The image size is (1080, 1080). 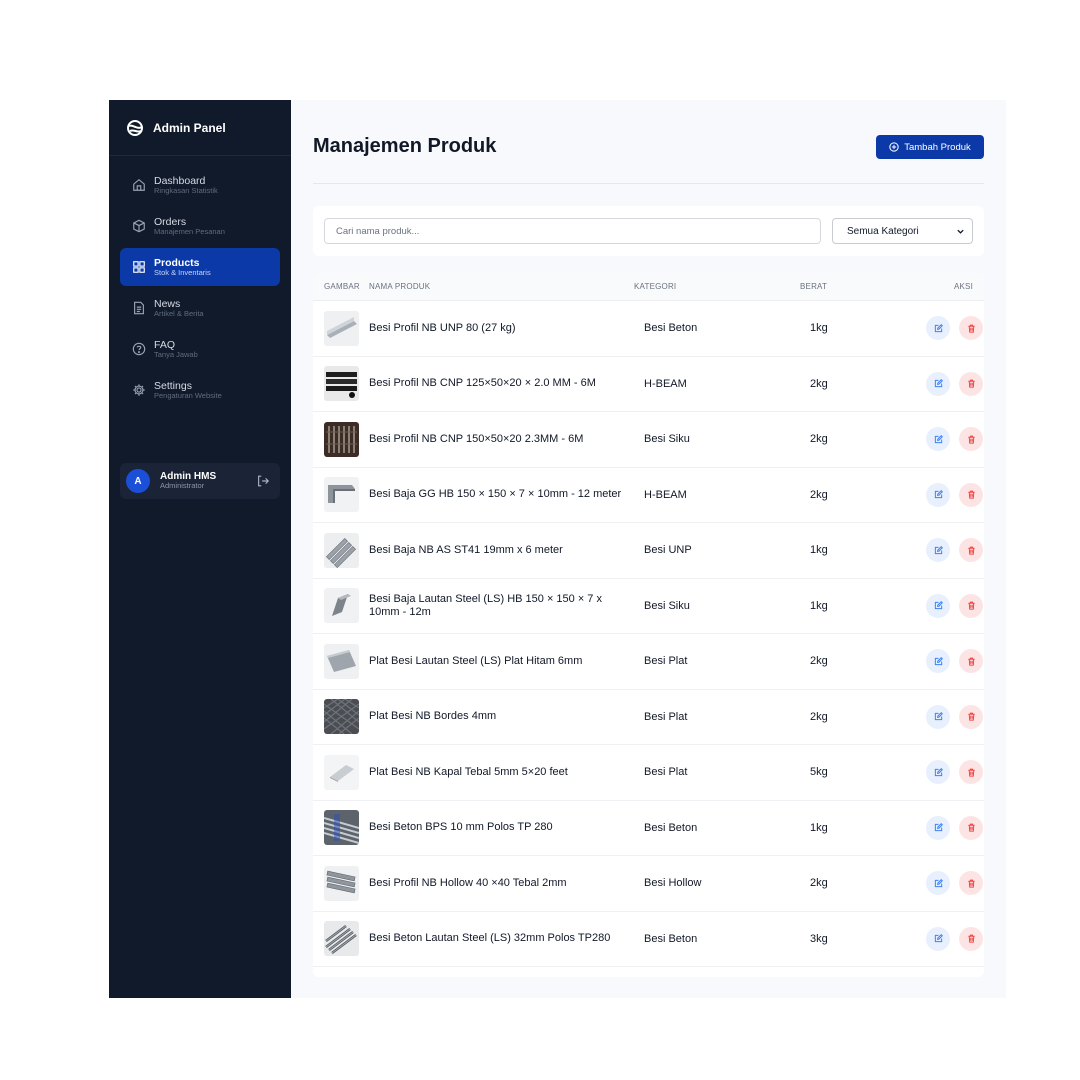 What do you see at coordinates (139, 226) in the screenshot?
I see `box-icon` at bounding box center [139, 226].